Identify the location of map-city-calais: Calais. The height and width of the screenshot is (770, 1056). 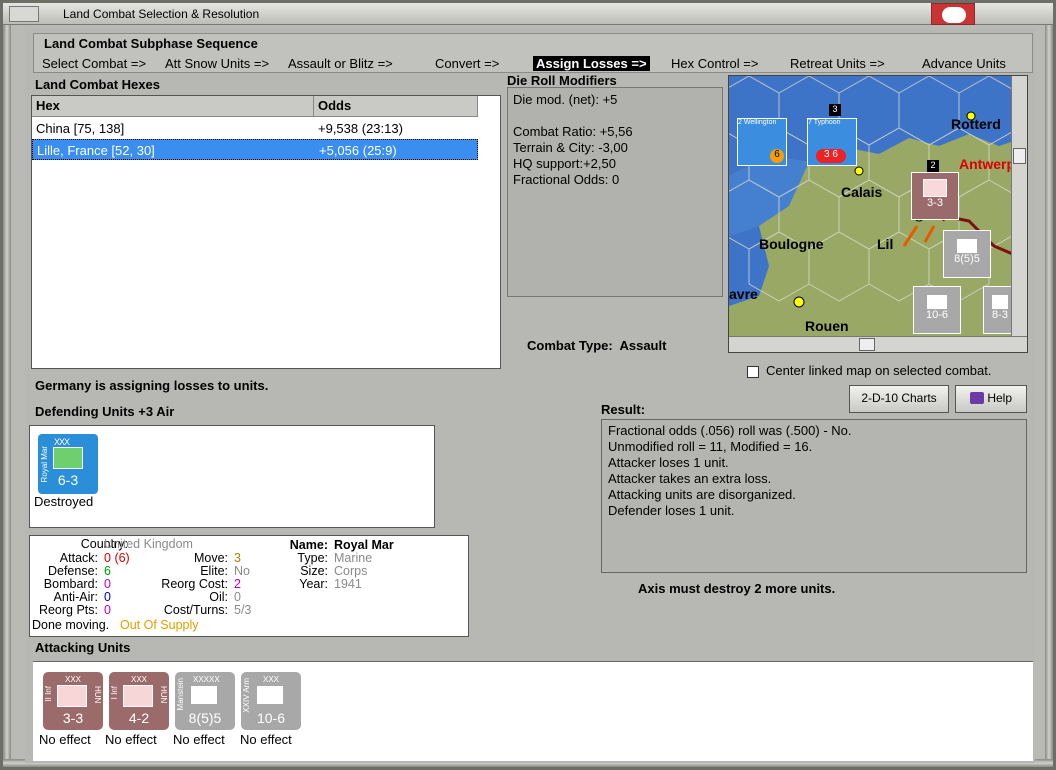
(862, 192).